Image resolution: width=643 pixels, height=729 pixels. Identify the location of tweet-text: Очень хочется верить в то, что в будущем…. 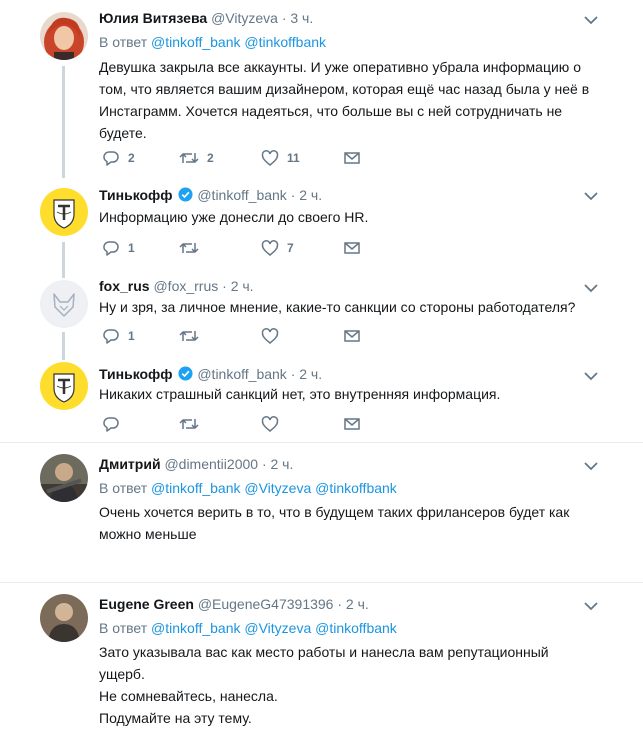
(346, 523).